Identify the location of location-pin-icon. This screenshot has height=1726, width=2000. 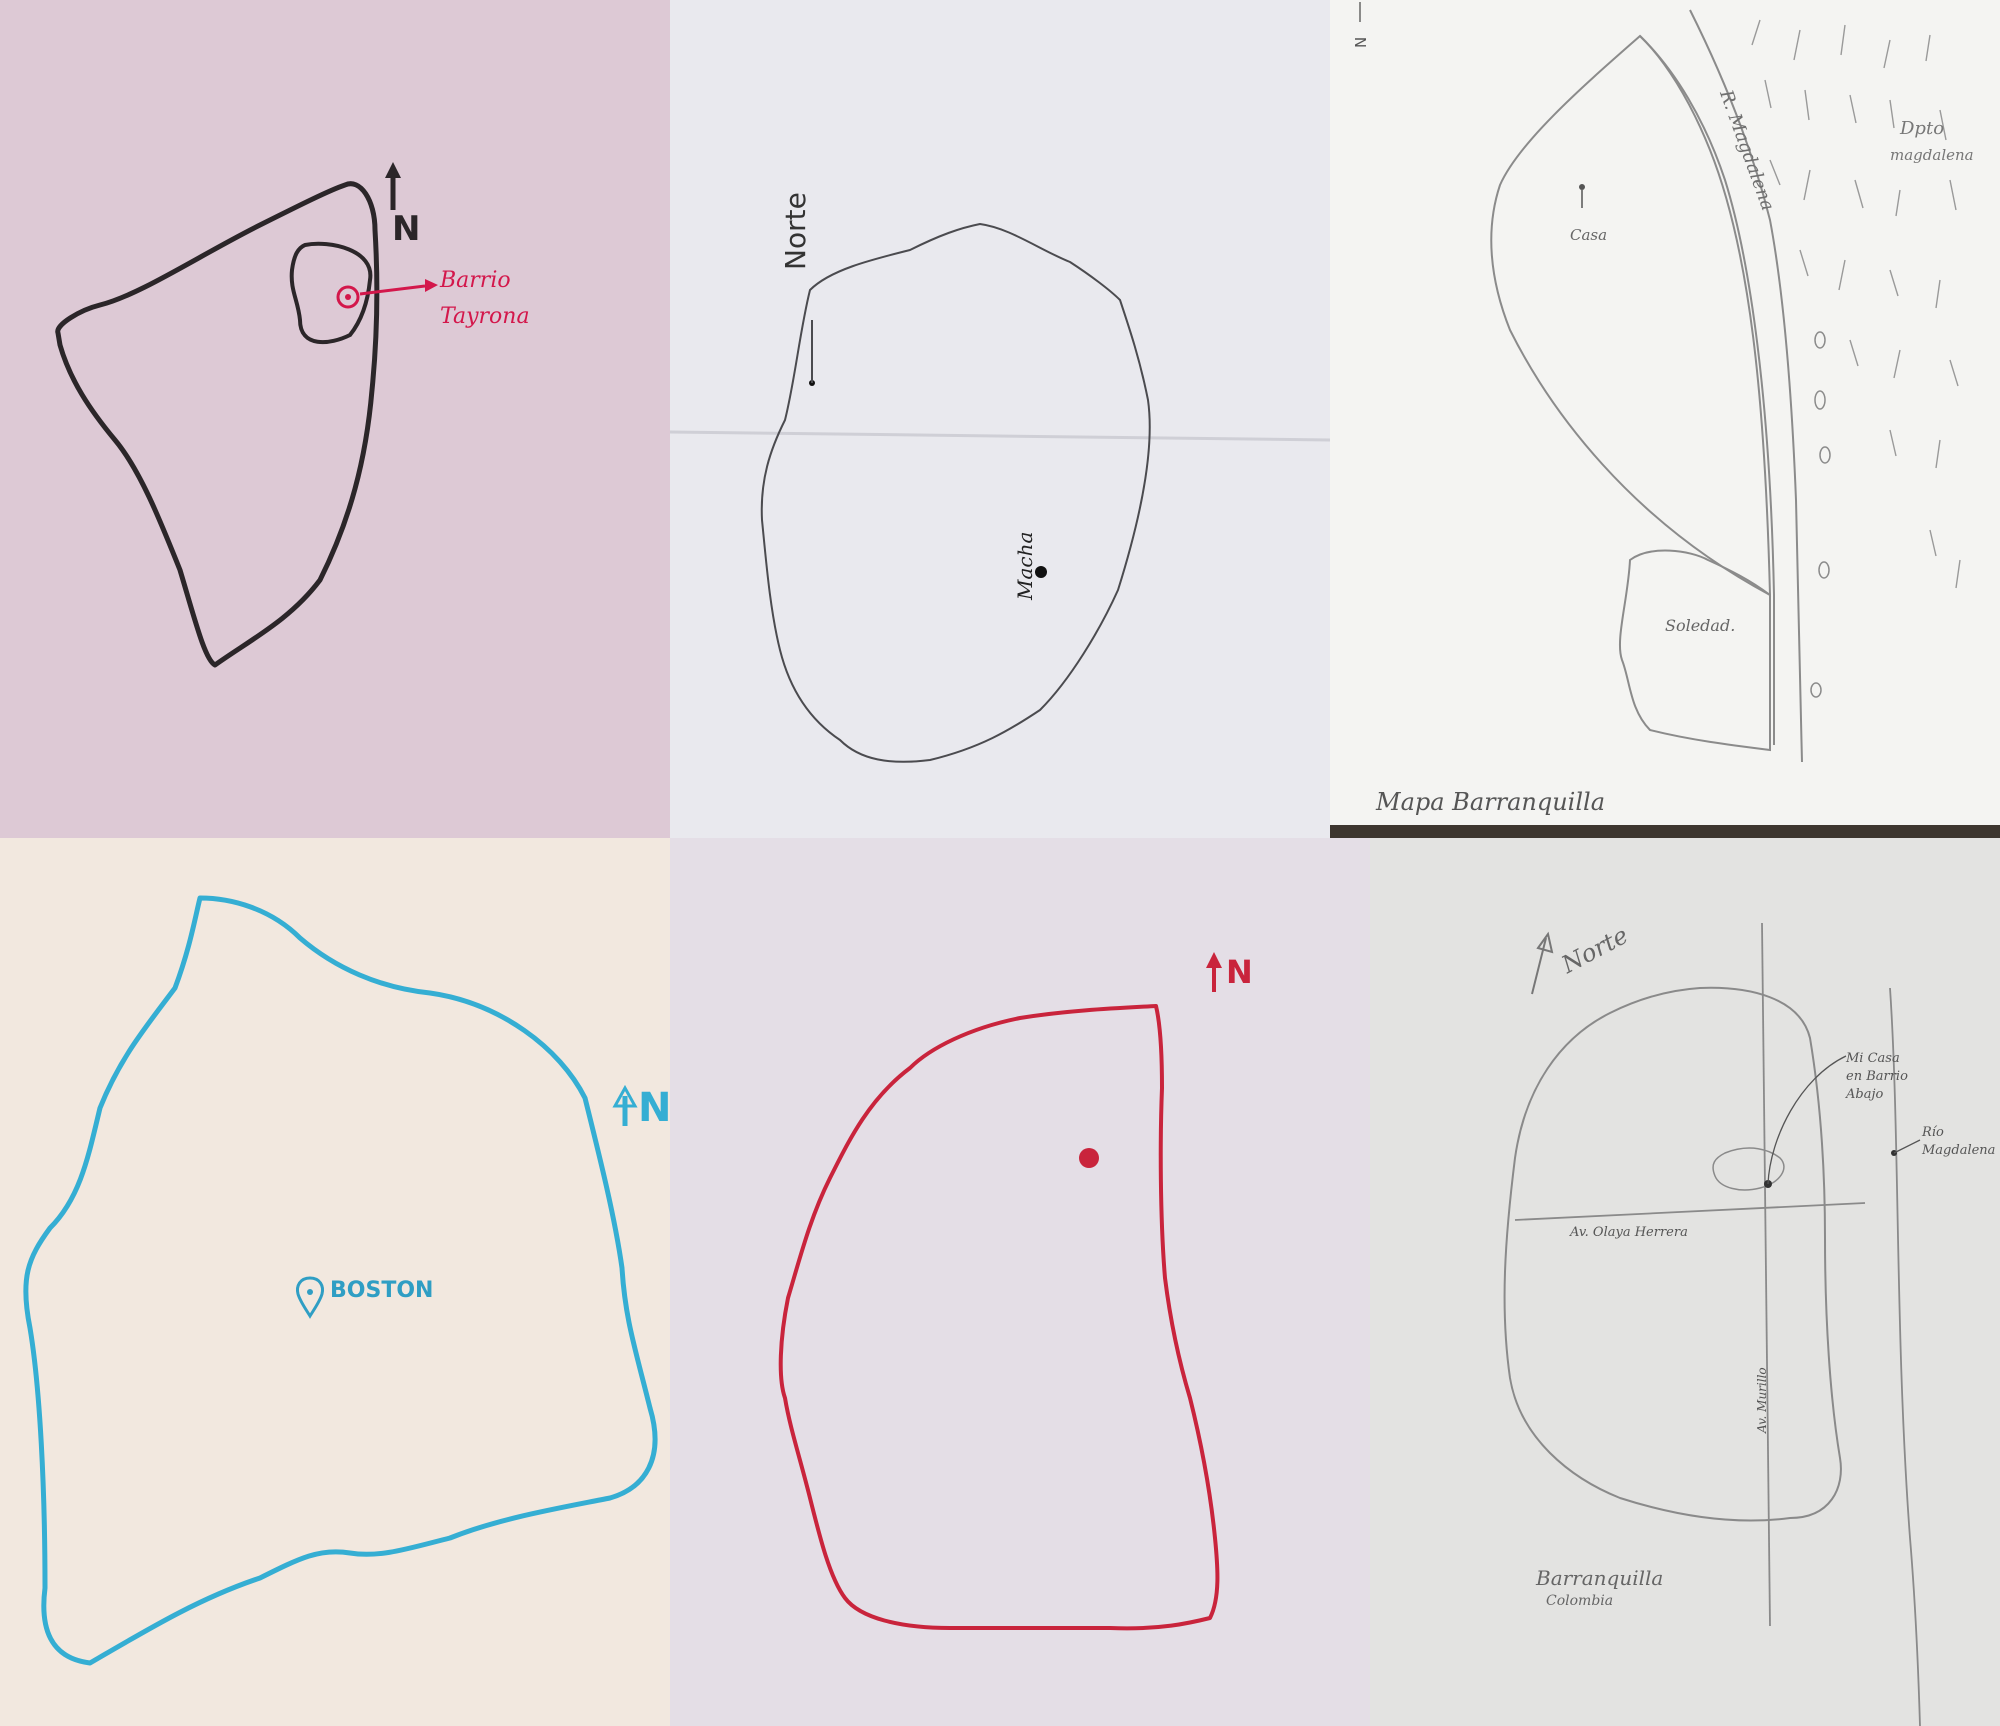
(310, 1297).